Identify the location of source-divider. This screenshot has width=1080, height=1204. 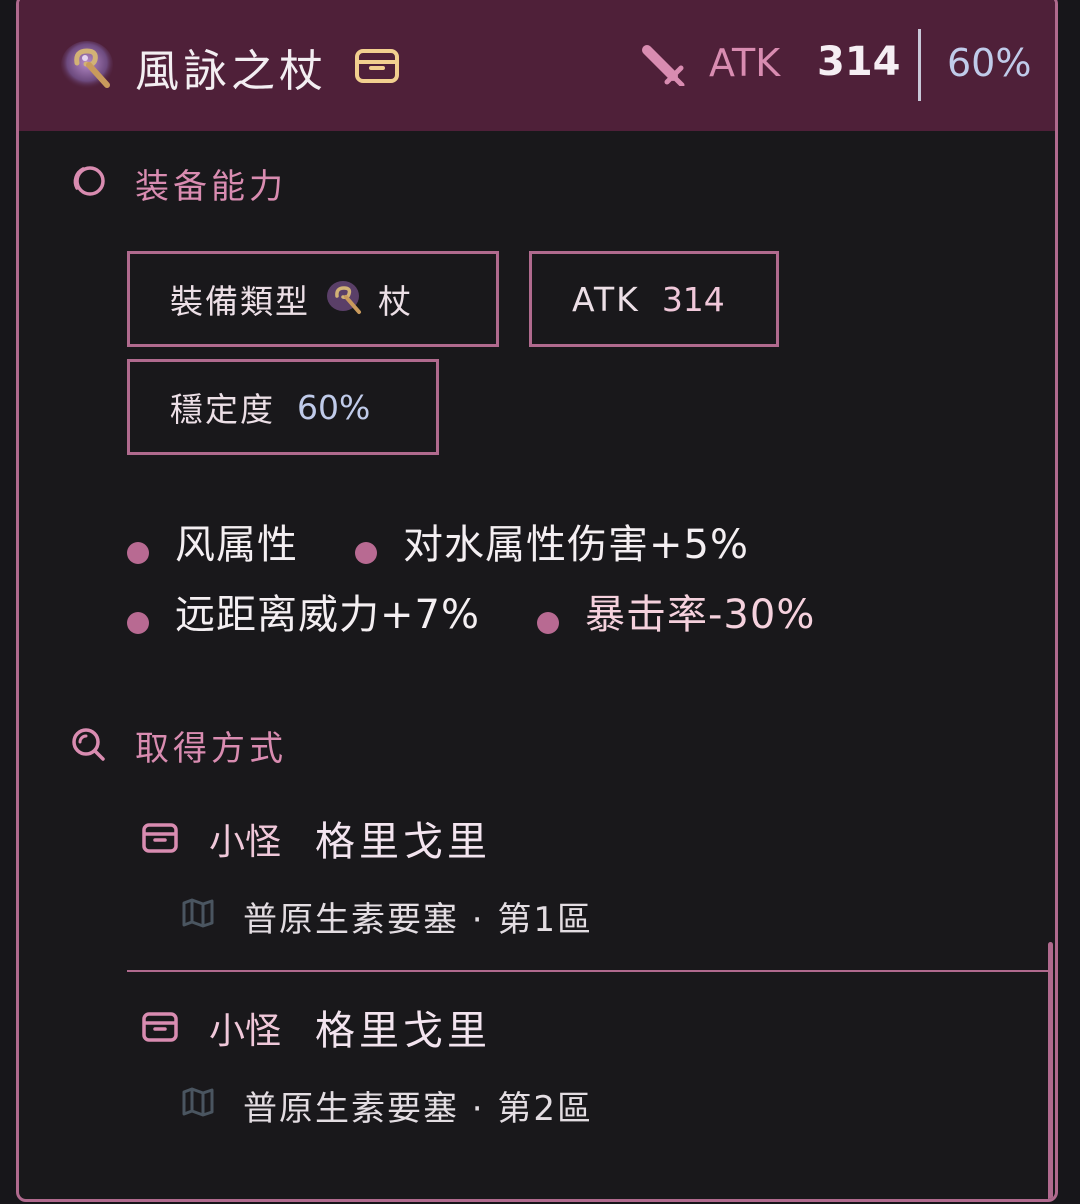
(588, 971).